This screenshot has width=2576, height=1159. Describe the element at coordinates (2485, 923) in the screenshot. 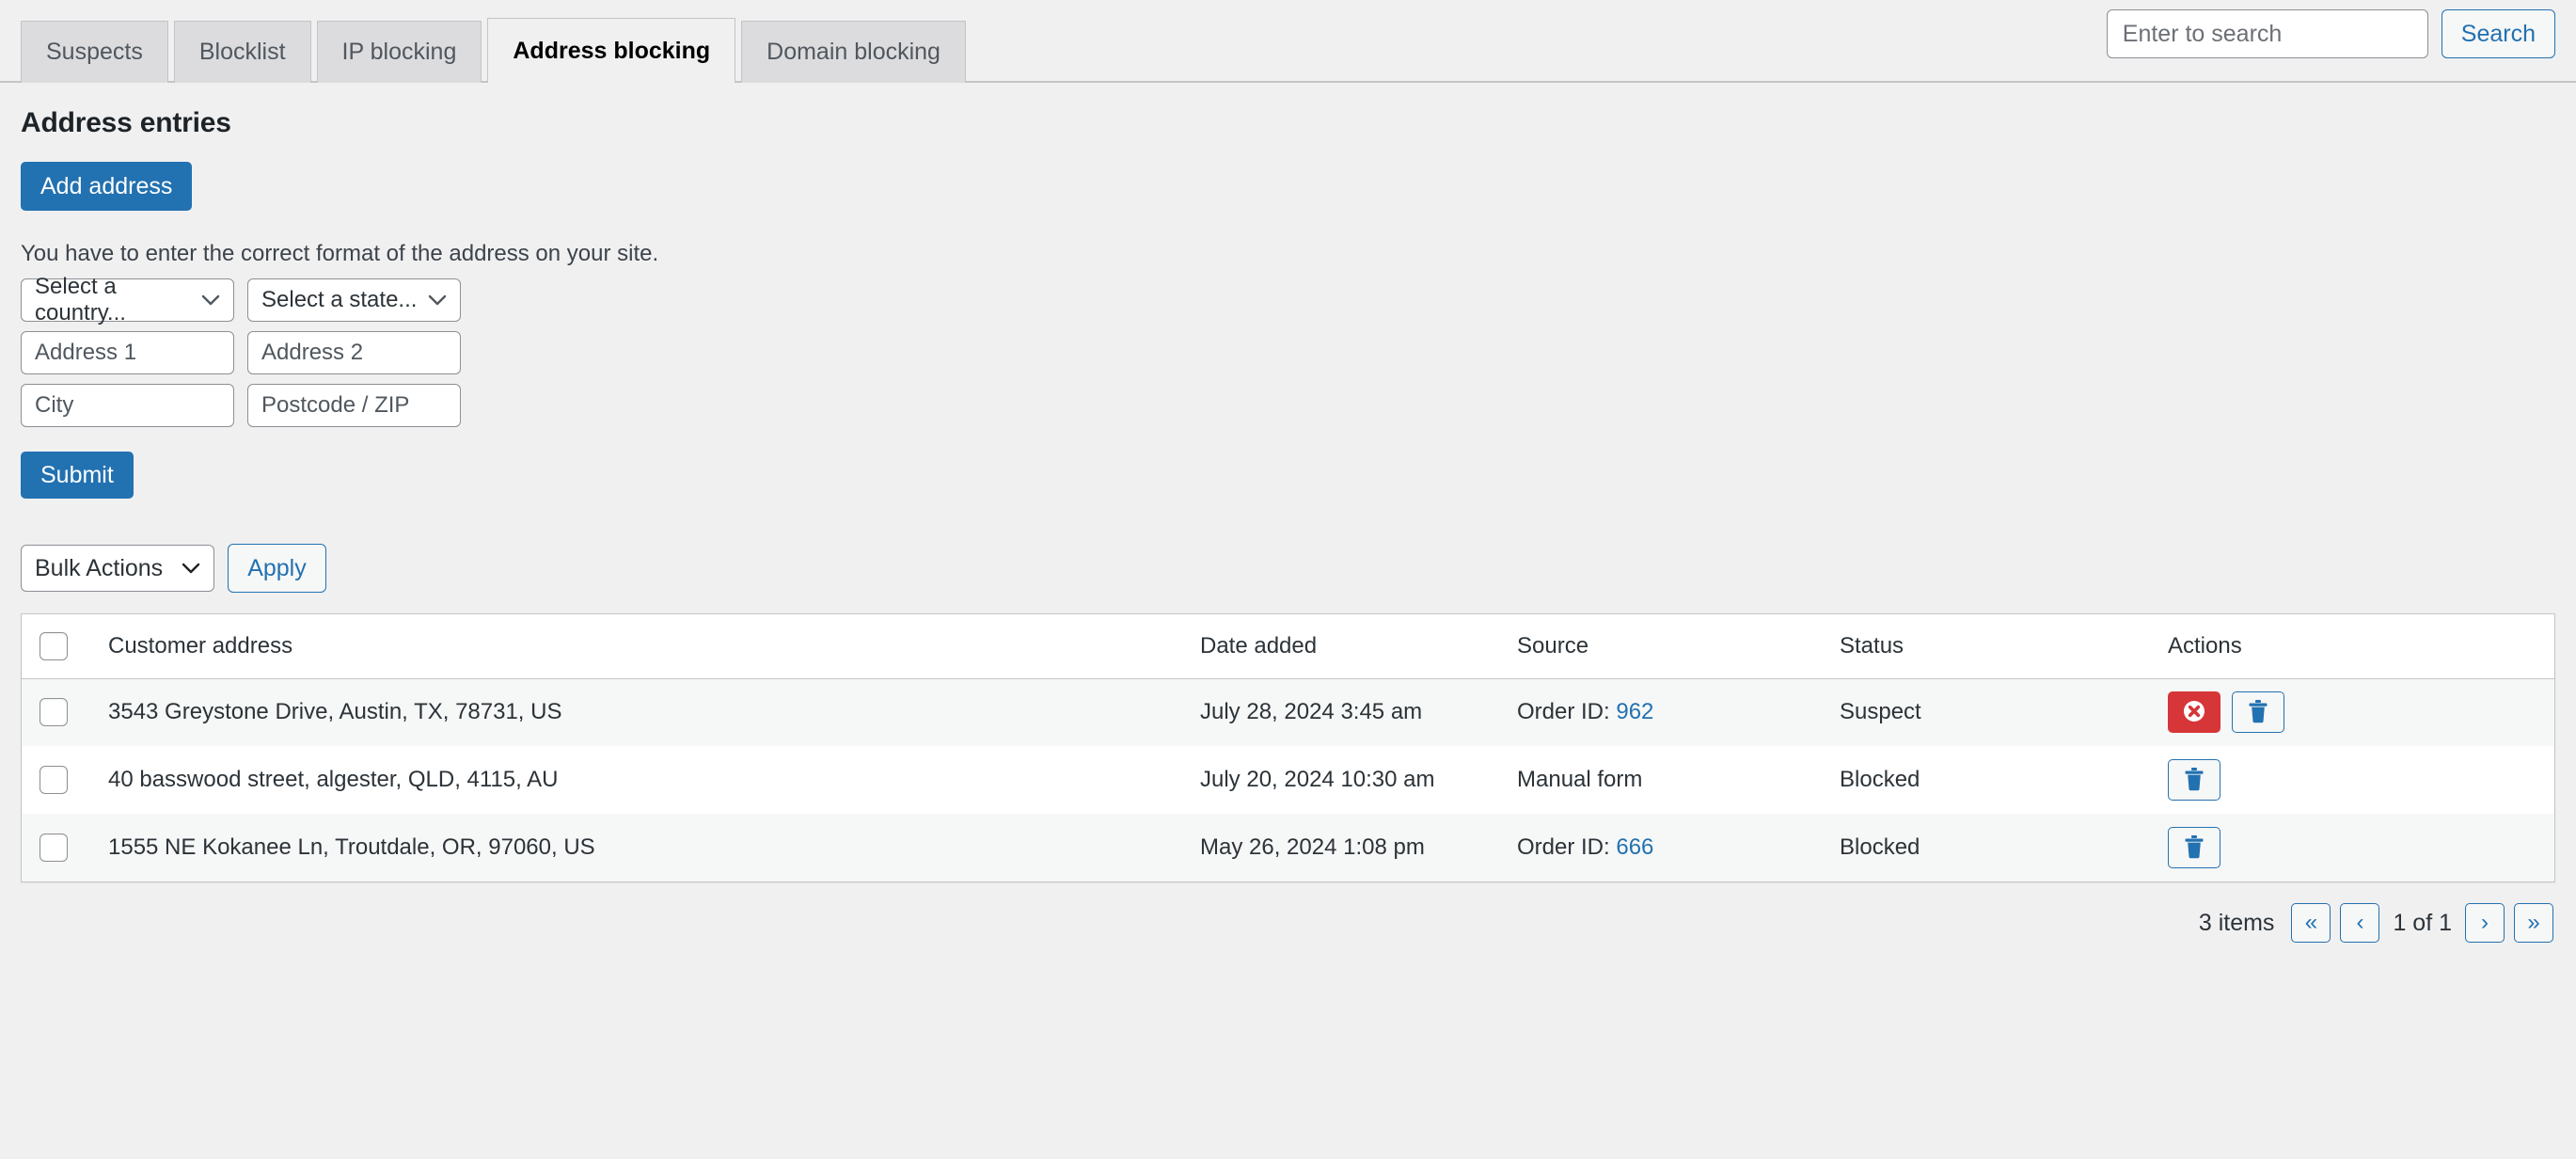

I see `next-page-button: ›` at that location.